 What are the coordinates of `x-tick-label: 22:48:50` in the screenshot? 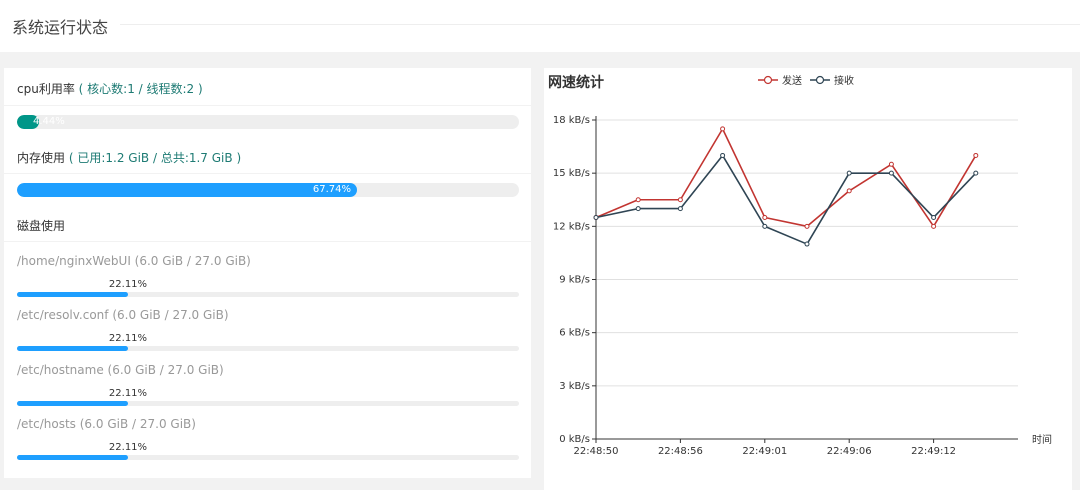 It's located at (596, 451).